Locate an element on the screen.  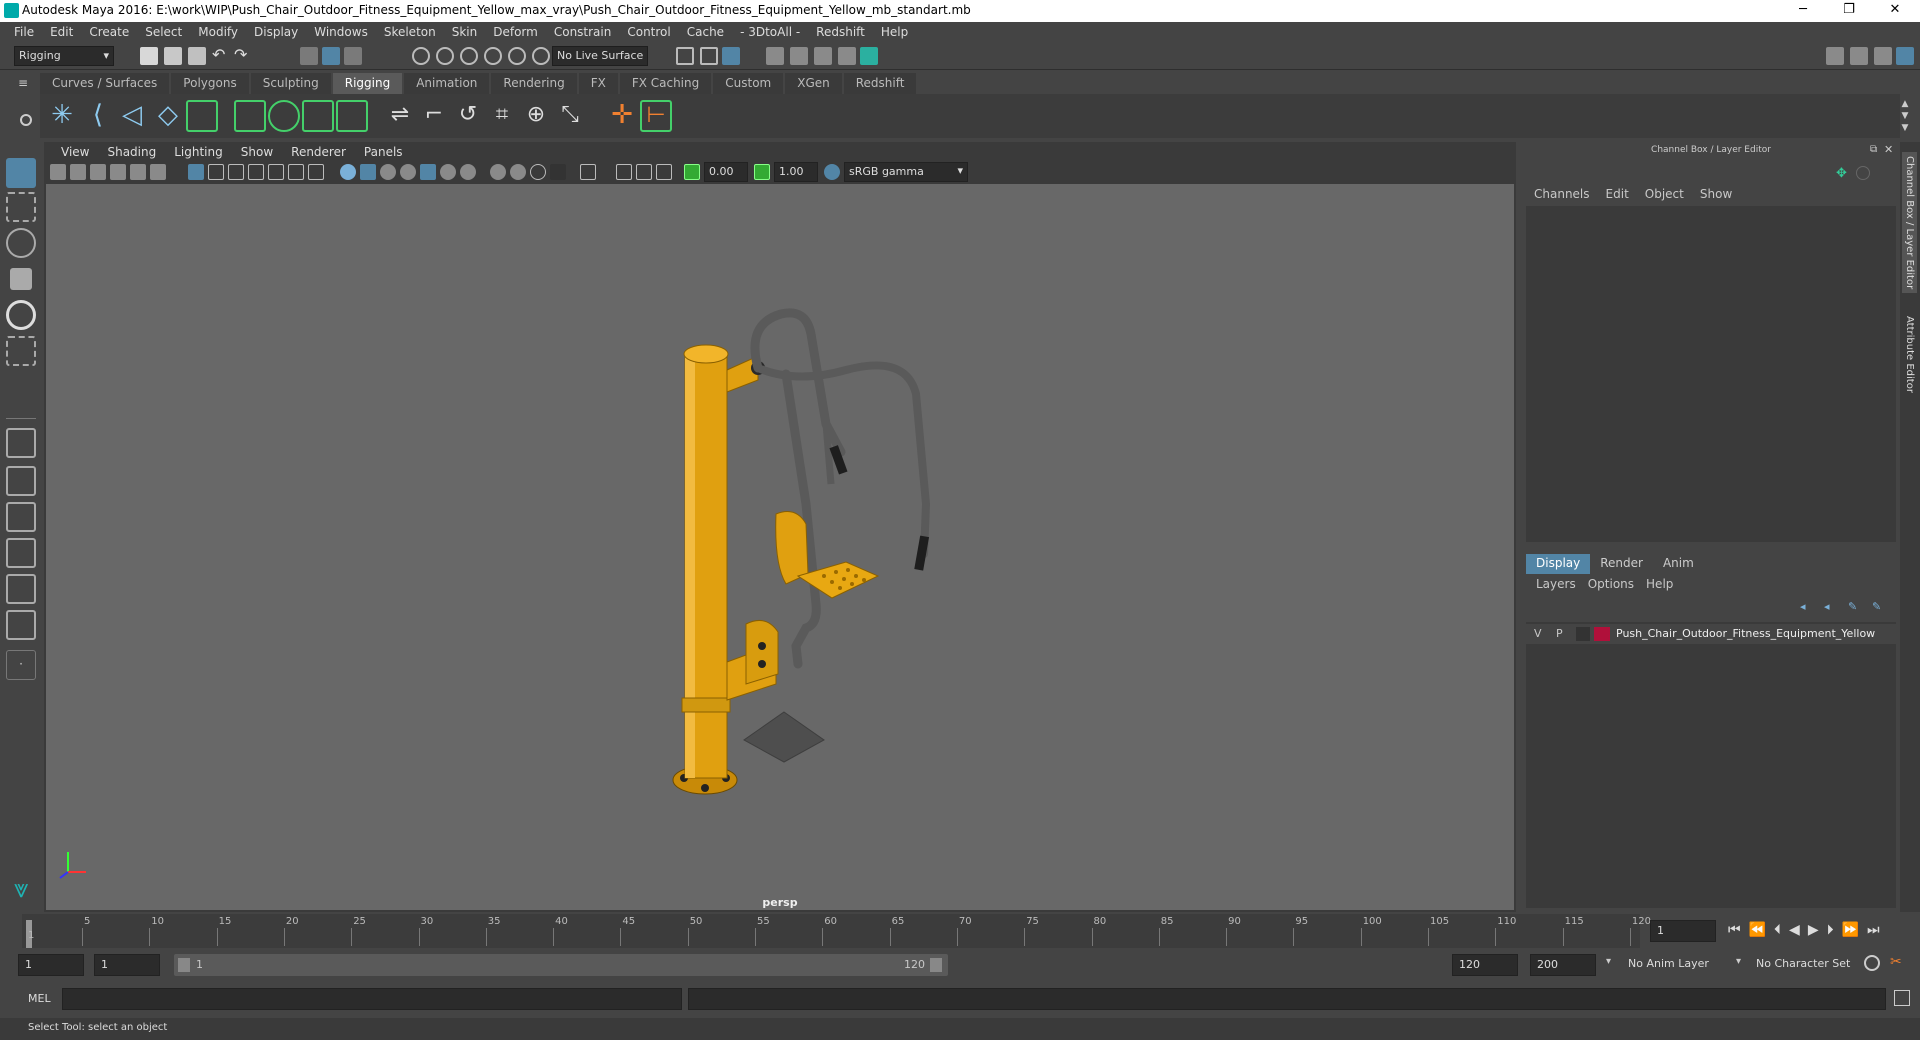
select-tool-icon is located at coordinates (21, 173).